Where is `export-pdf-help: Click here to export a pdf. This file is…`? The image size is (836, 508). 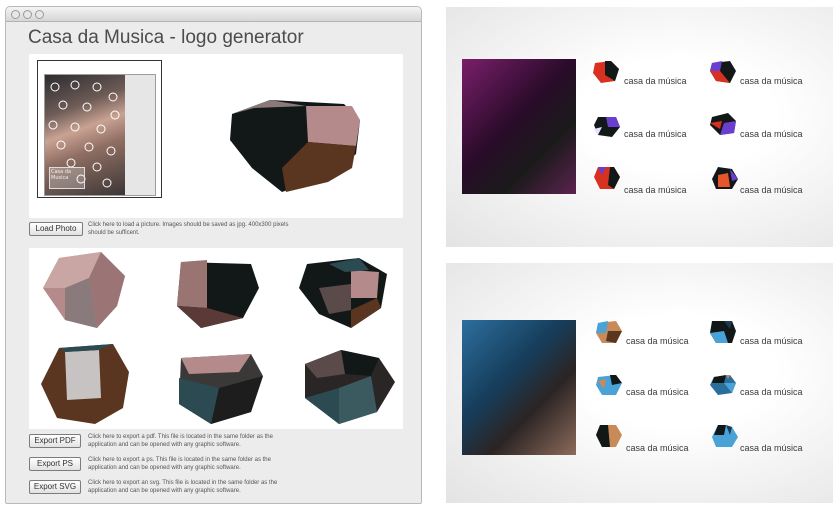
export-pdf-help: Click here to export a pdf. This file is… is located at coordinates (180, 441).